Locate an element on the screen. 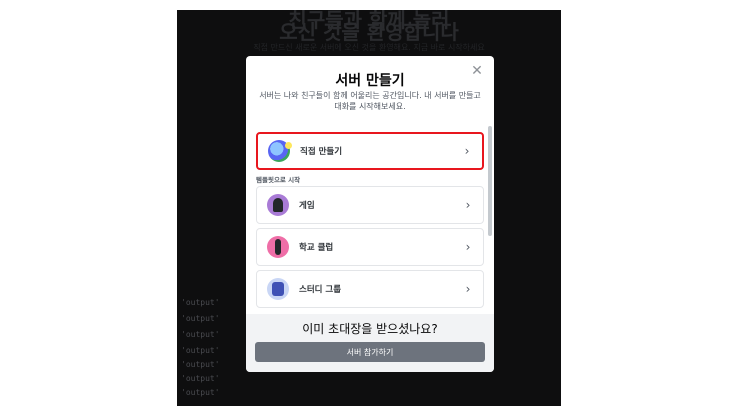 This screenshot has width=739, height=416. create-own-button: 직접 만들기 › is located at coordinates (370, 151).